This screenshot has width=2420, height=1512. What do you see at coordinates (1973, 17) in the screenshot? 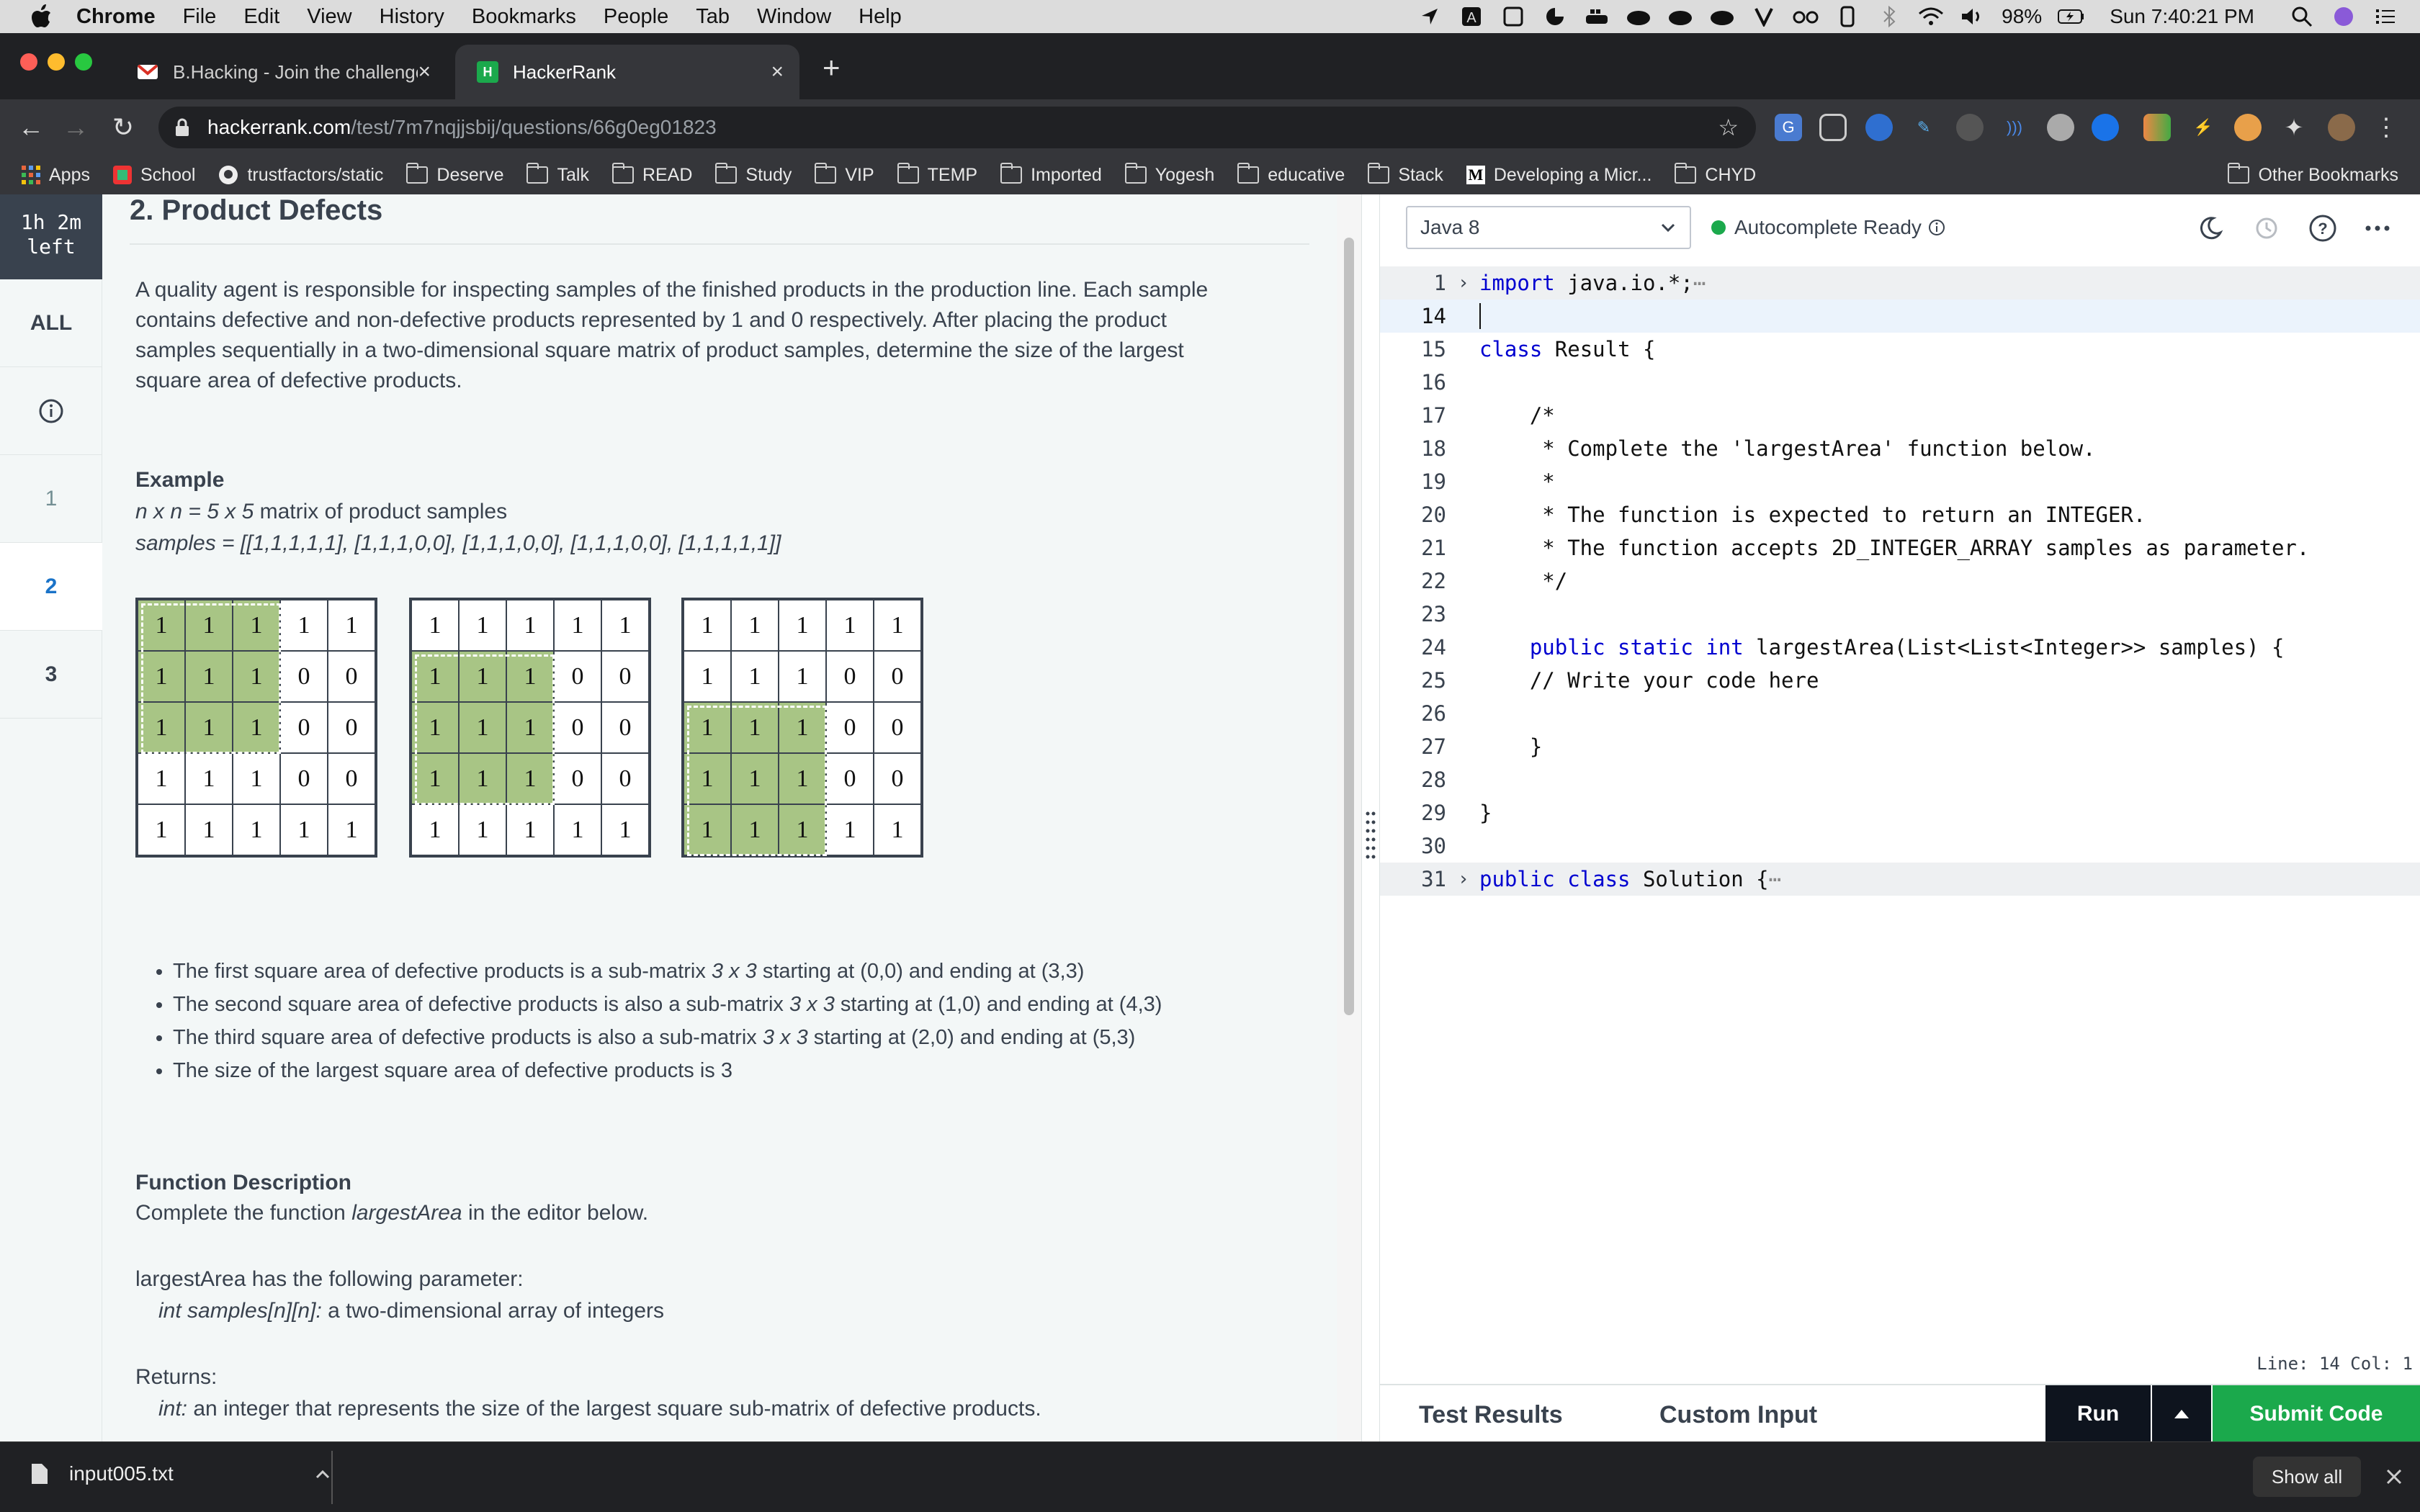
I see `volume-icon` at bounding box center [1973, 17].